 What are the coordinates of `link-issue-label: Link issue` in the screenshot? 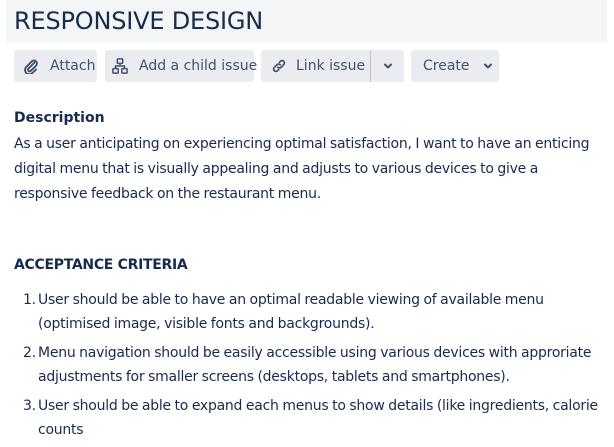 It's located at (331, 66).